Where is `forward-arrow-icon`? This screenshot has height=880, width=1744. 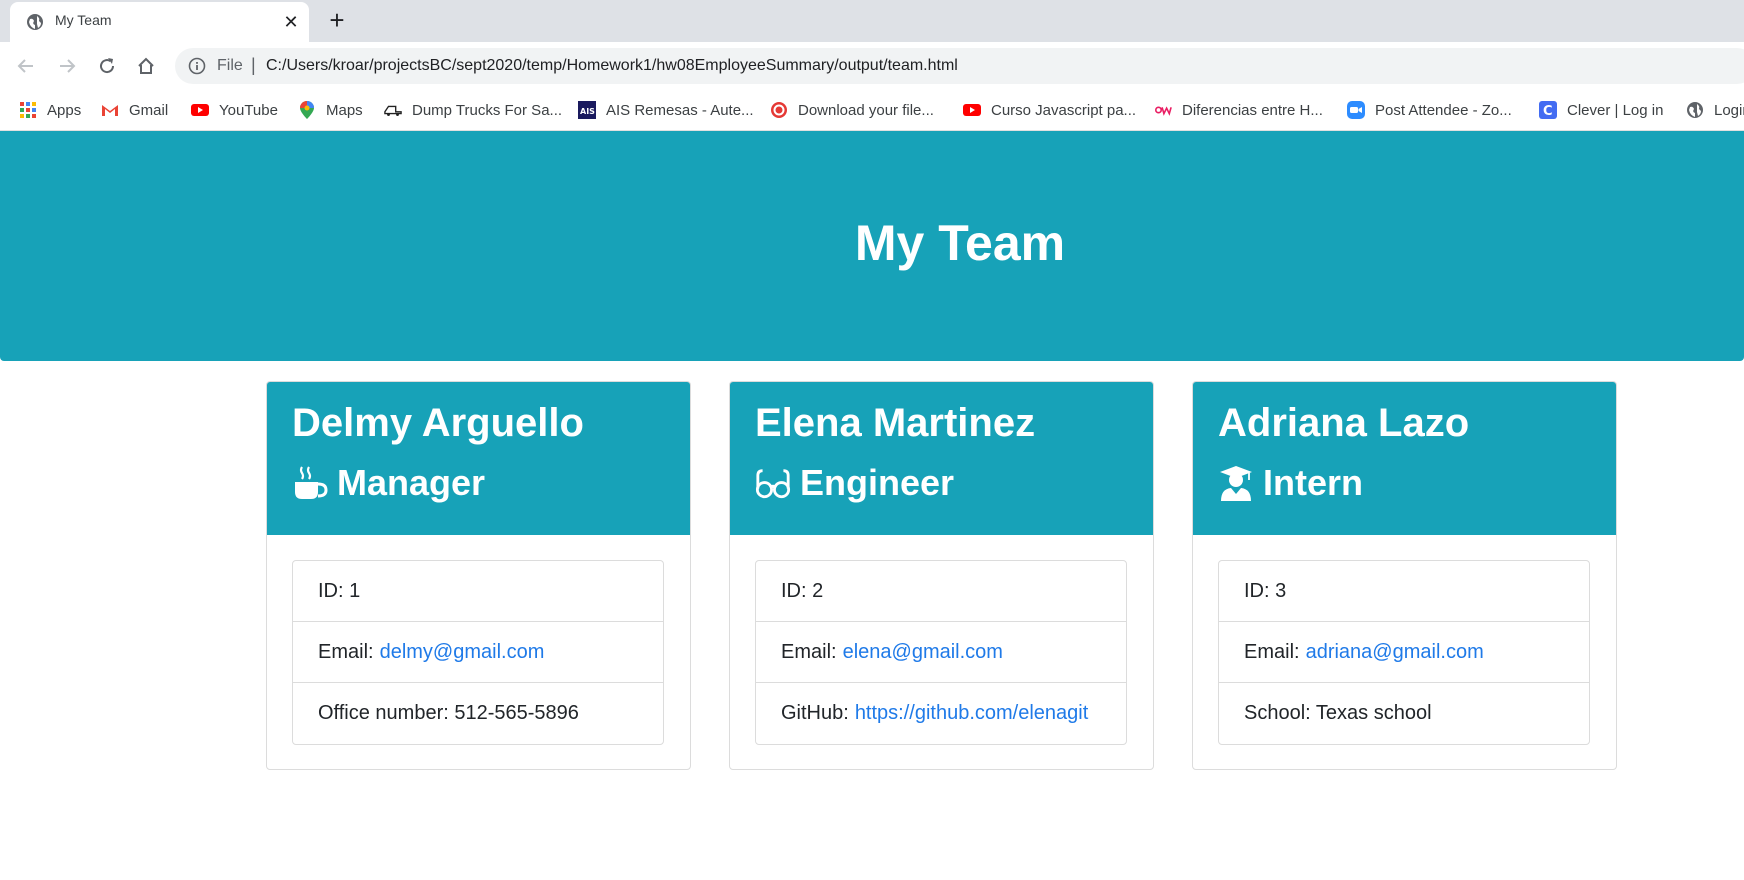
forward-arrow-icon is located at coordinates (68, 66).